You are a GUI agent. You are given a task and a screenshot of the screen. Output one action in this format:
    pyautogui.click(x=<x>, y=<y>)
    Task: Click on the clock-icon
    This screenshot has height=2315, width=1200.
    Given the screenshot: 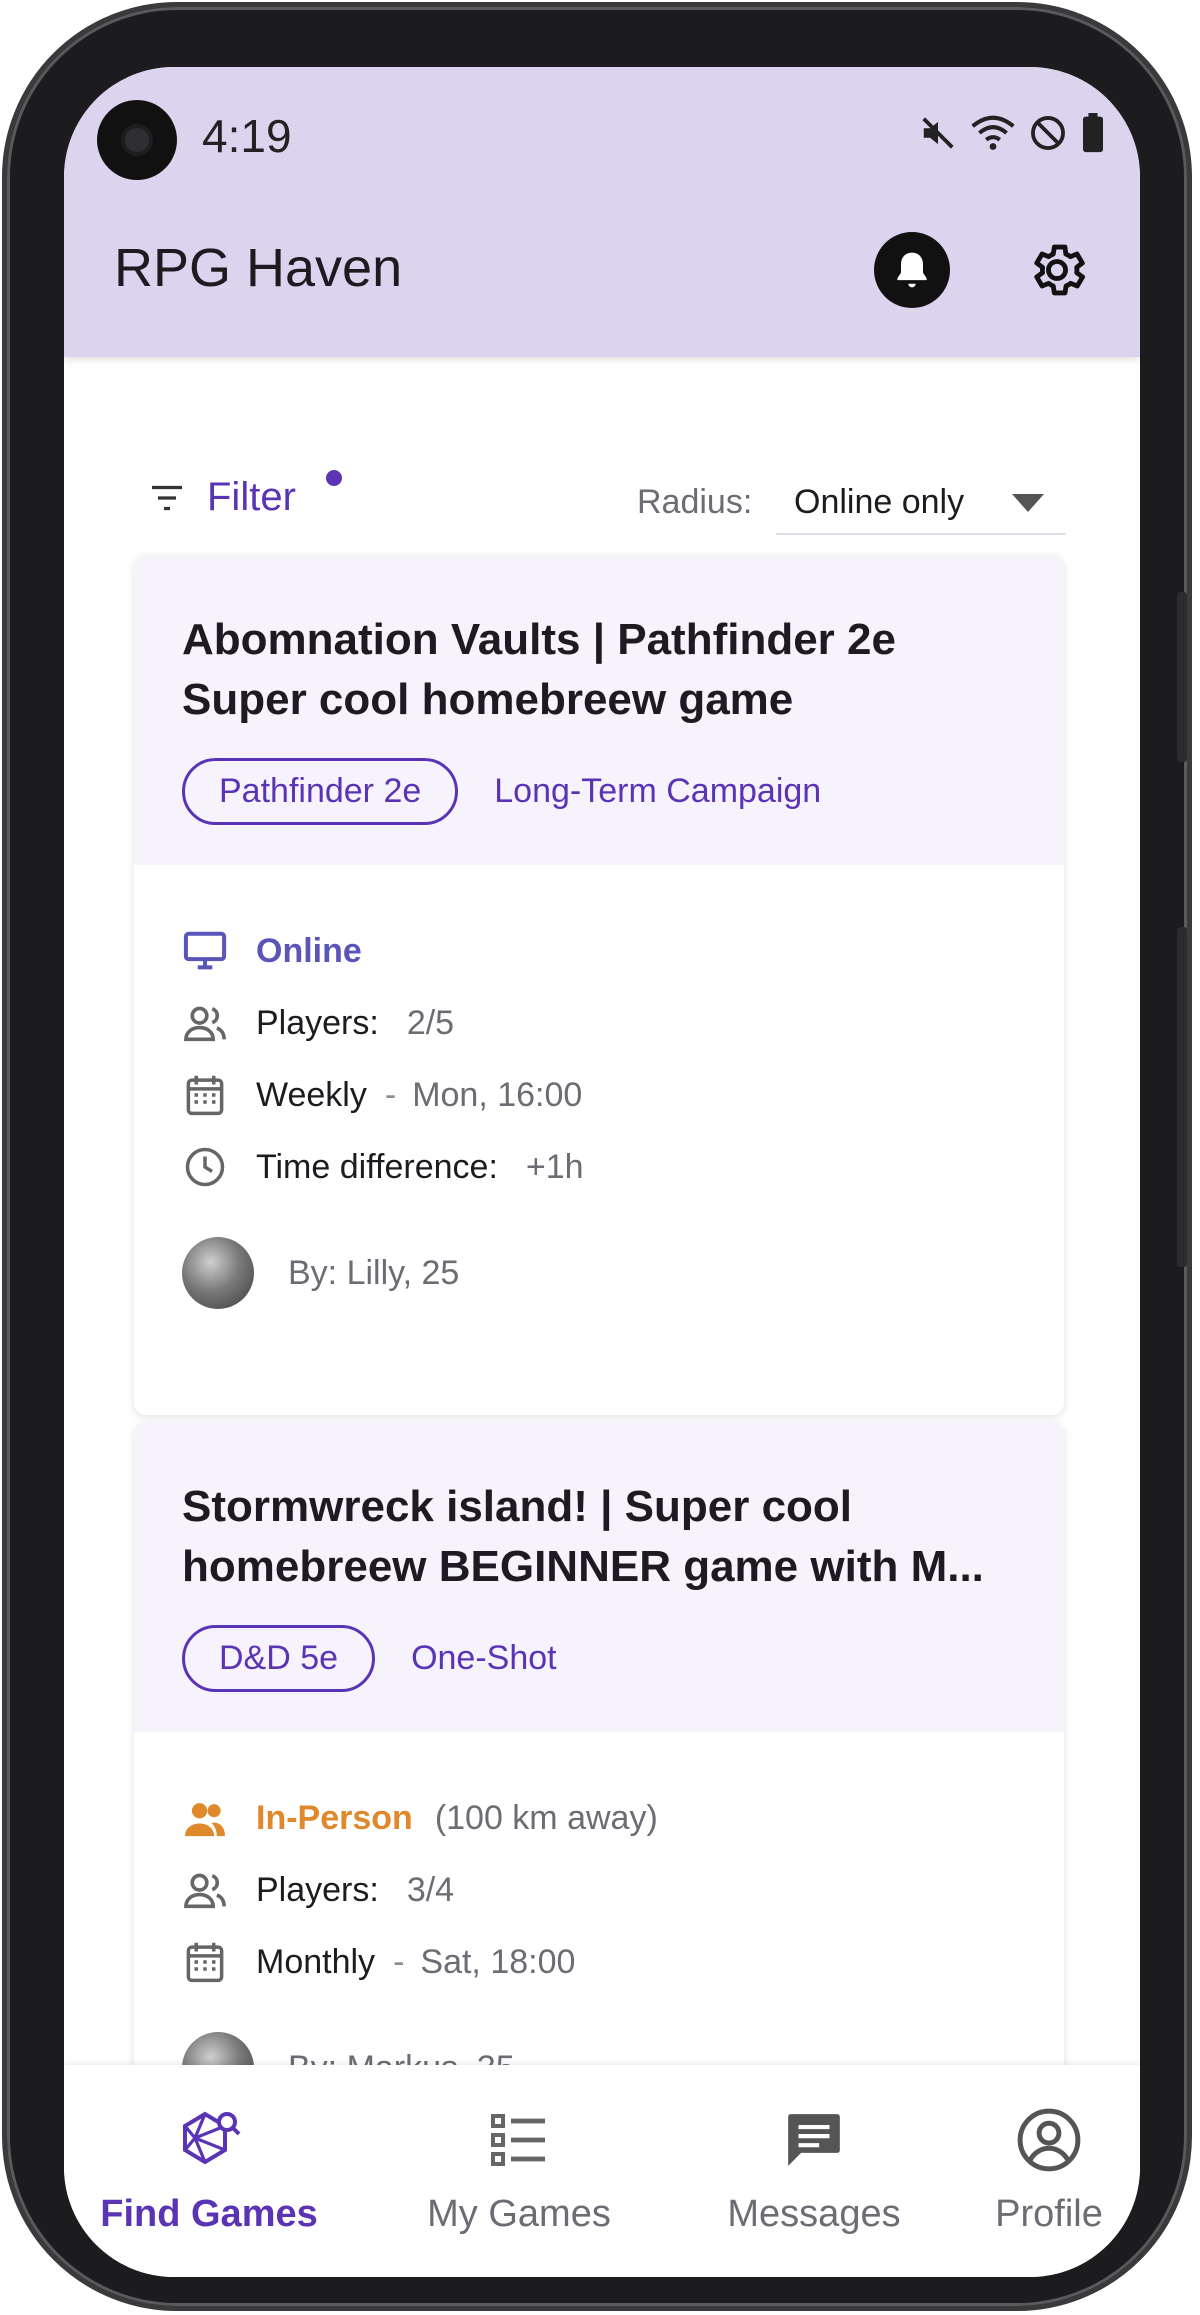 What is the action you would take?
    pyautogui.click(x=205, y=1167)
    